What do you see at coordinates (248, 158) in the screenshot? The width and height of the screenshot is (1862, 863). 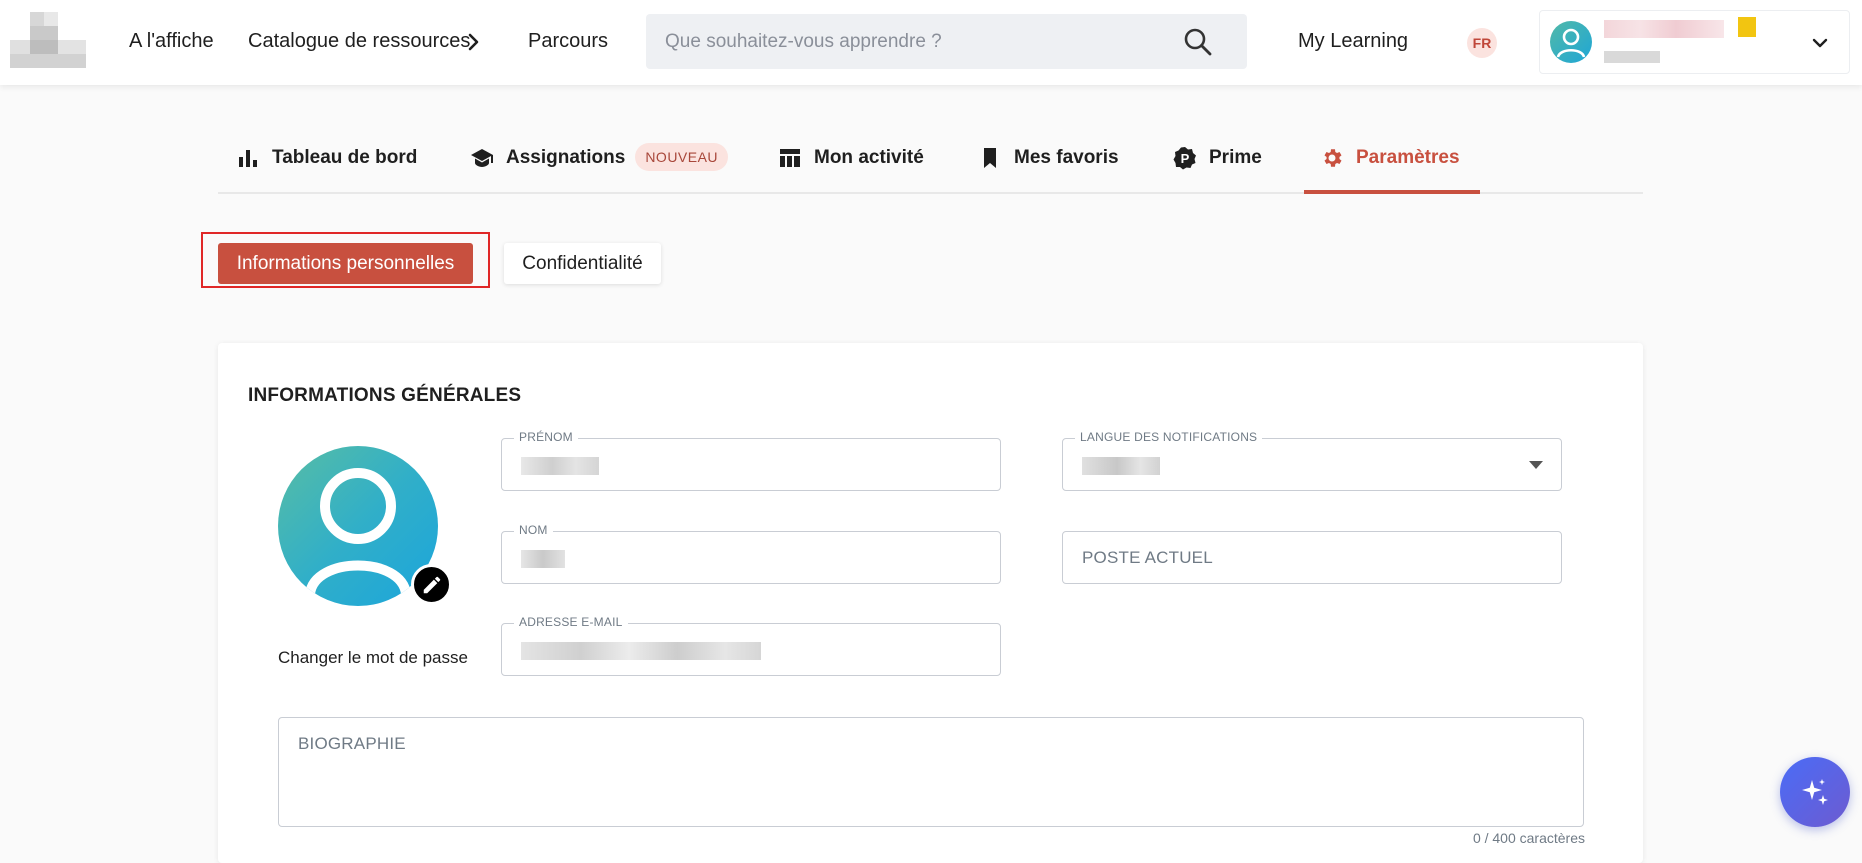 I see `bar-chart-icon` at bounding box center [248, 158].